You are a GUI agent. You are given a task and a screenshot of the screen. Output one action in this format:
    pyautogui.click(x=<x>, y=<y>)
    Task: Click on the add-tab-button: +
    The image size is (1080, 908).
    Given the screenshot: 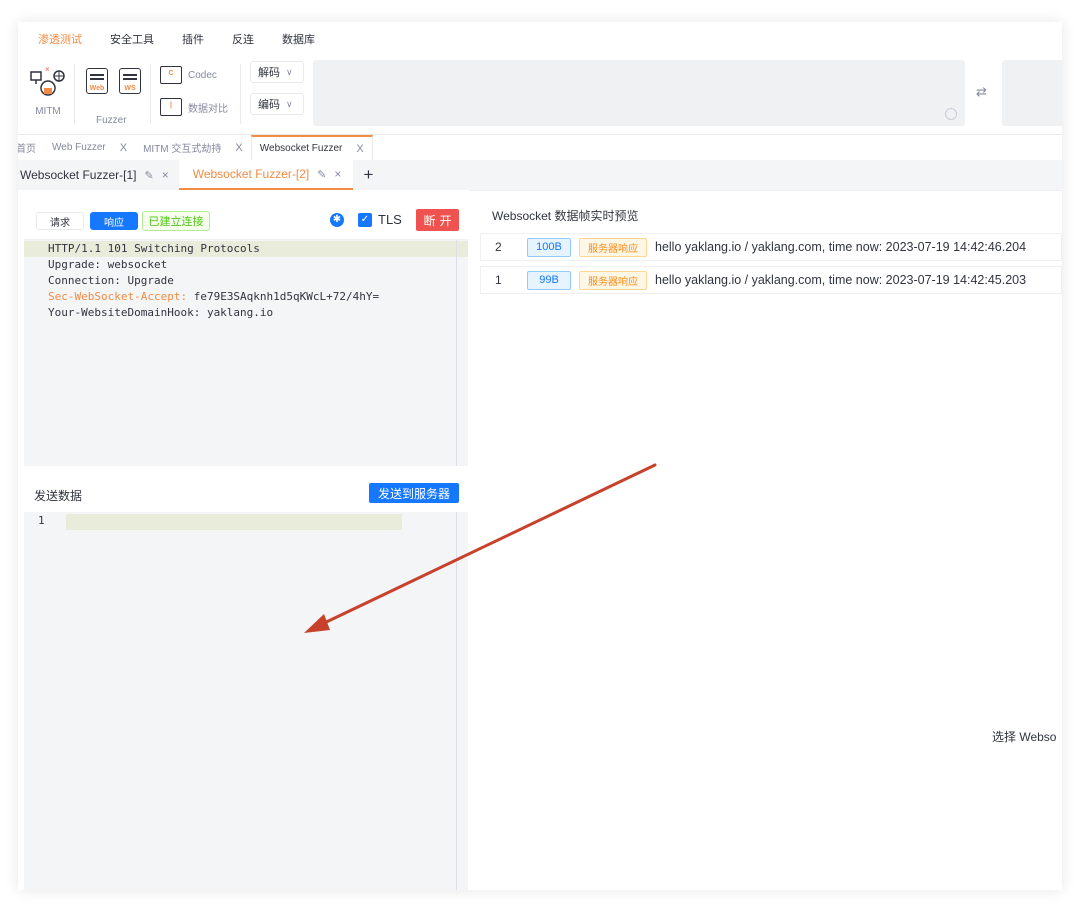 What is the action you would take?
    pyautogui.click(x=368, y=175)
    